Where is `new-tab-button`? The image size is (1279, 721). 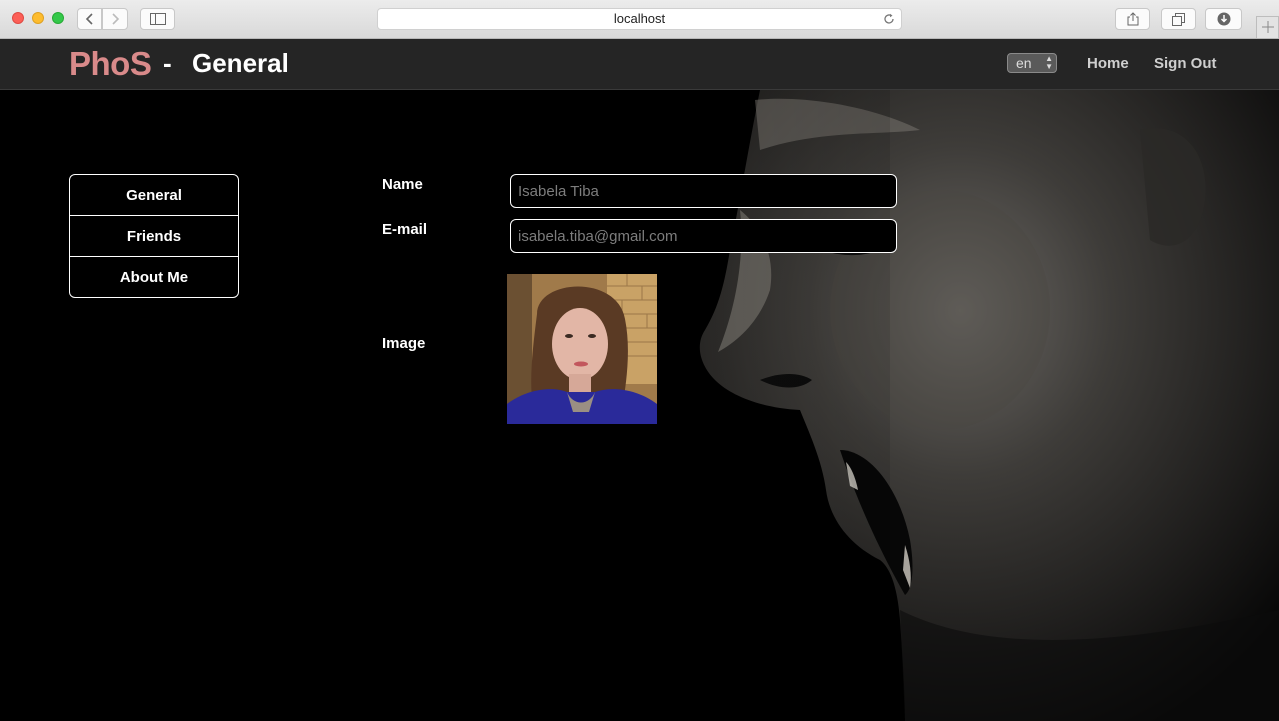 new-tab-button is located at coordinates (1267, 27).